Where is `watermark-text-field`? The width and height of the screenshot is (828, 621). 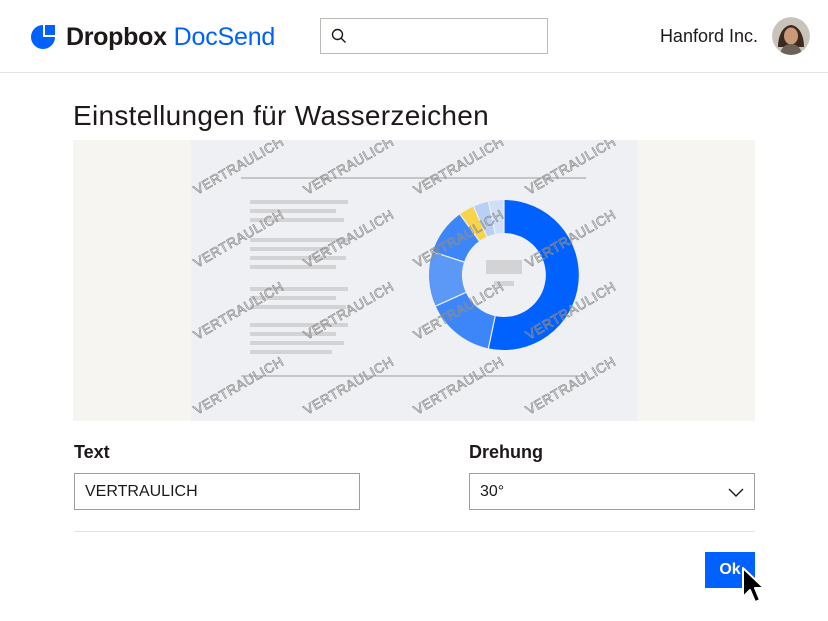 watermark-text-field is located at coordinates (217, 491).